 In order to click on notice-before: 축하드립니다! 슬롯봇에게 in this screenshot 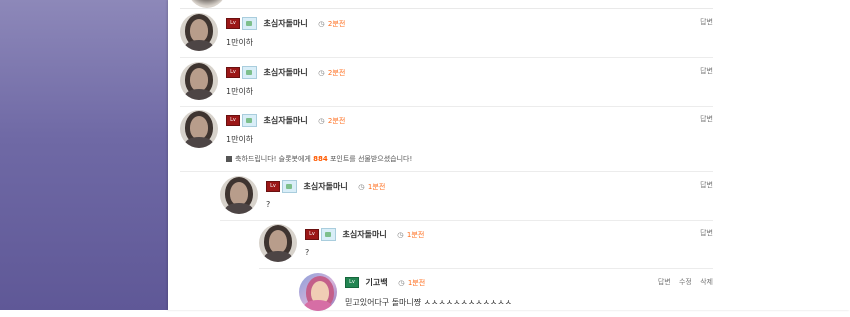, I will do `click(273, 159)`.